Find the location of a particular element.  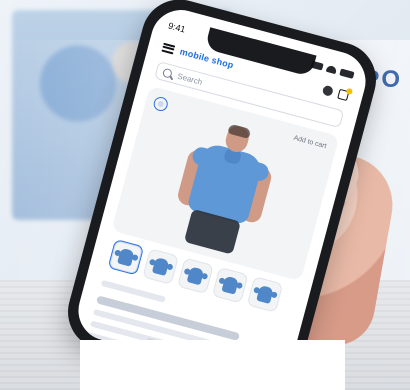

wifi-icon is located at coordinates (331, 69).